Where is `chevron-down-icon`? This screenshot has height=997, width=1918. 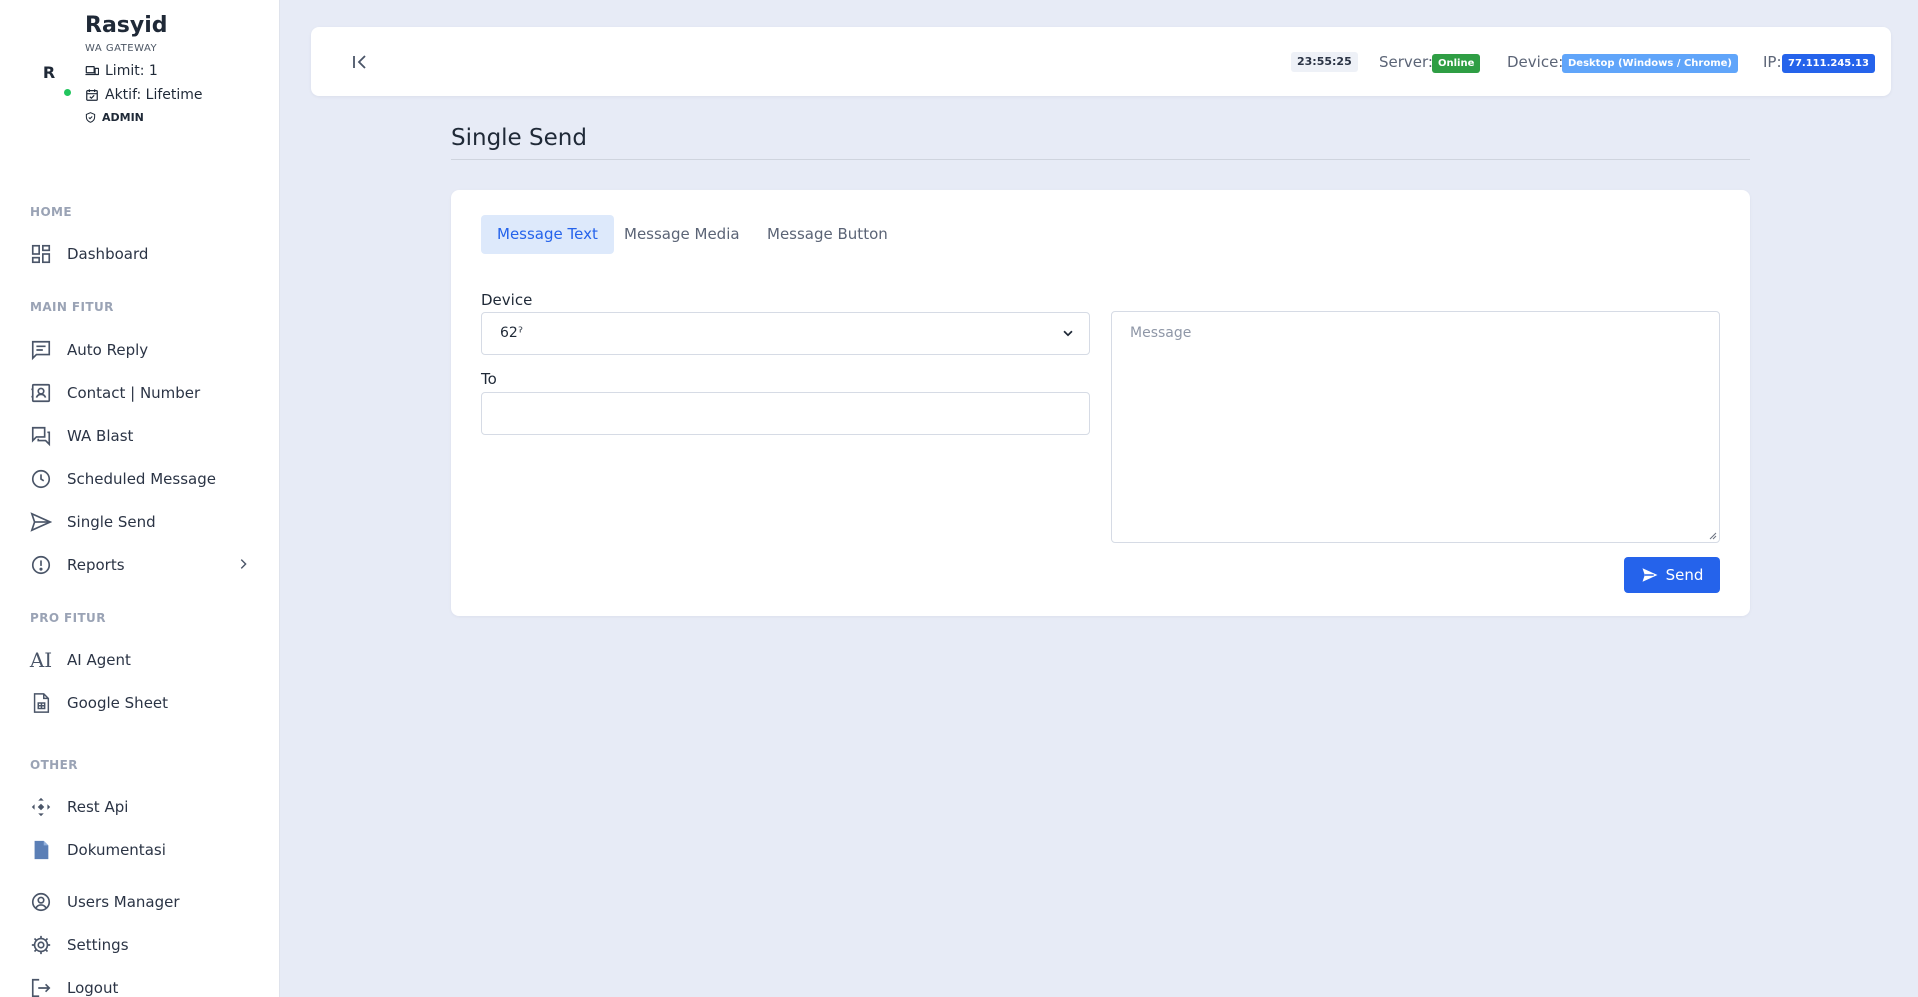
chevron-down-icon is located at coordinates (1068, 333).